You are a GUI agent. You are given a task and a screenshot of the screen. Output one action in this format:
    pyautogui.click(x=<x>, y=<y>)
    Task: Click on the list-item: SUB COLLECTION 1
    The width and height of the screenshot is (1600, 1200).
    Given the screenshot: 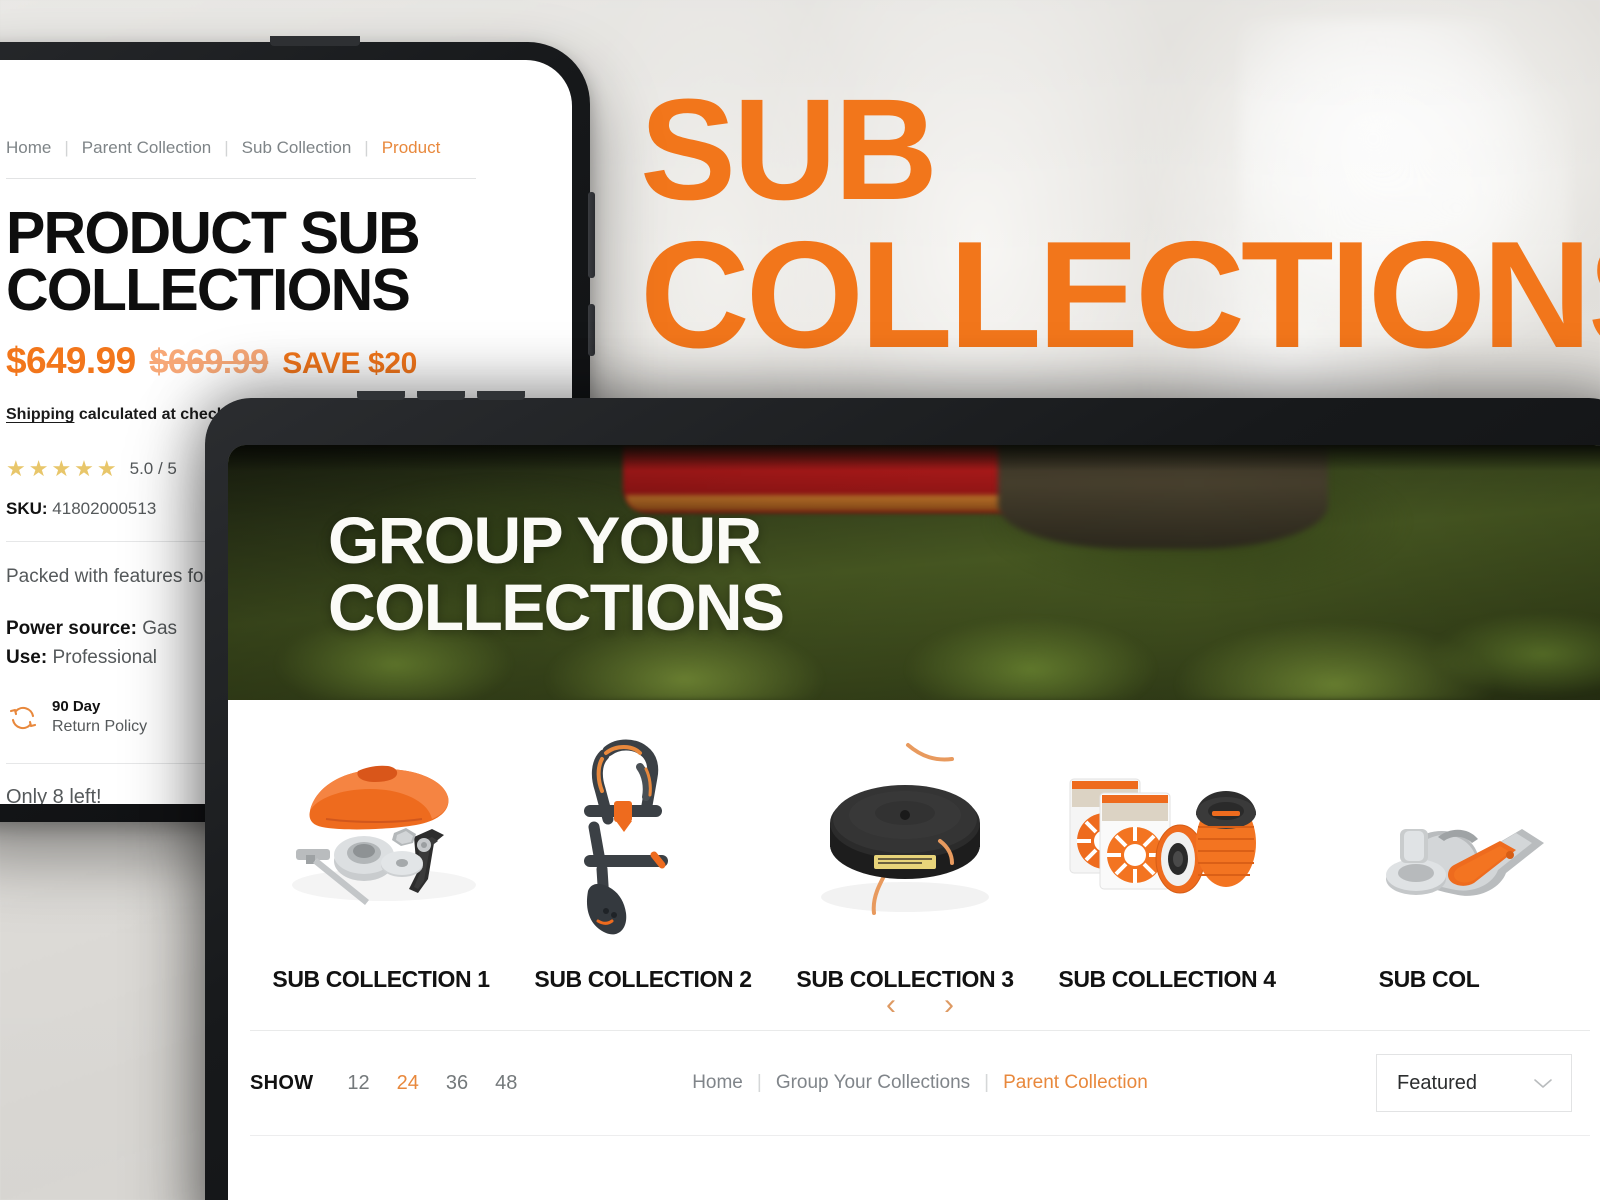 What is the action you would take?
    pyautogui.click(x=381, y=849)
    